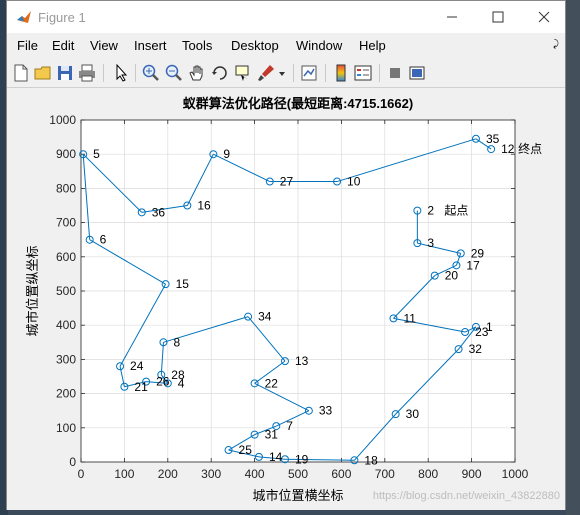 Image resolution: width=580 pixels, height=515 pixels. I want to click on link-plot-icon, so click(309, 73).